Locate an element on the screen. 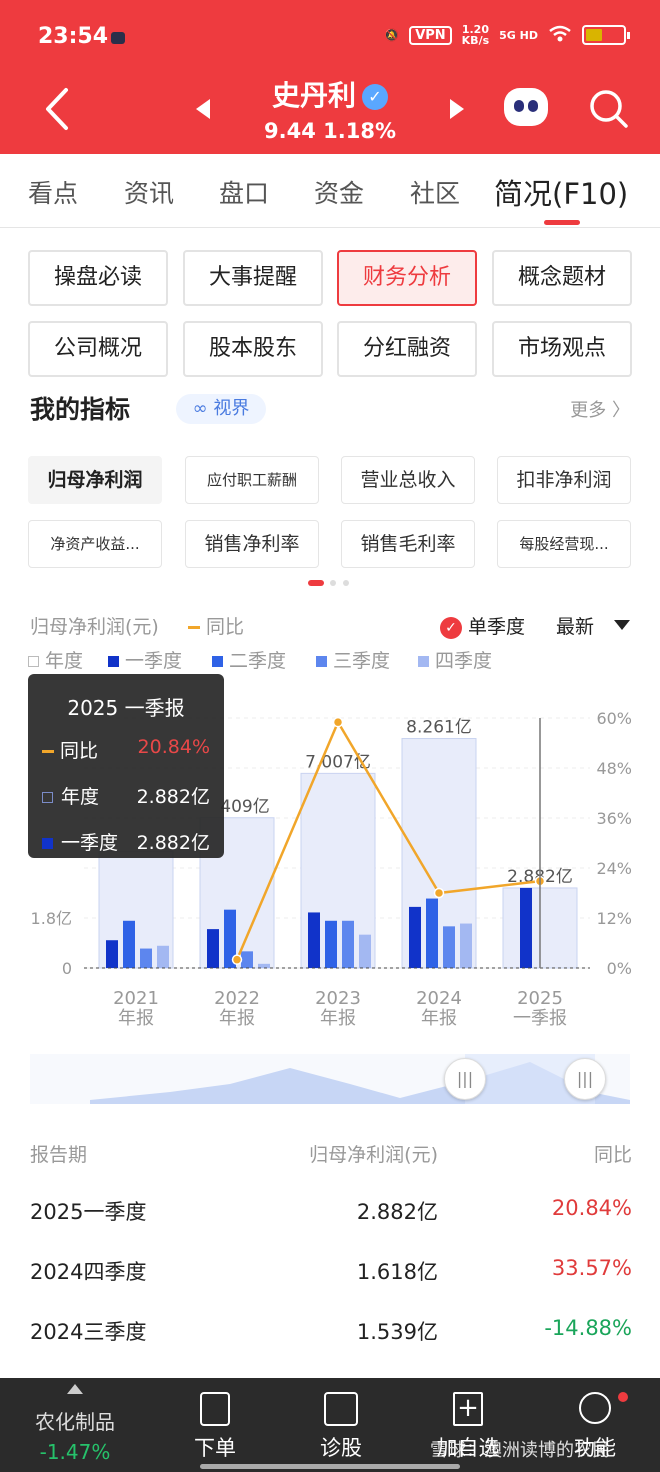 The width and height of the screenshot is (660, 1472). quick-btn-events: 大事提醒 is located at coordinates (253, 278).